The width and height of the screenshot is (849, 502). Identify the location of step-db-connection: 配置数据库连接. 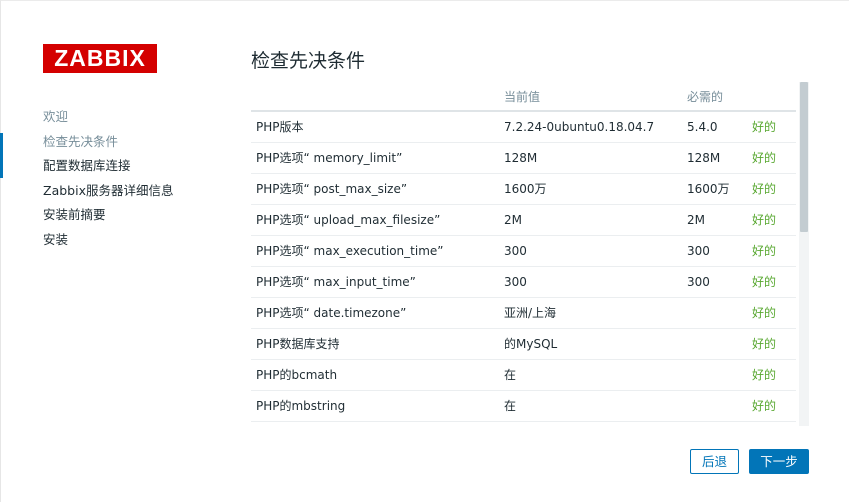
(87, 165).